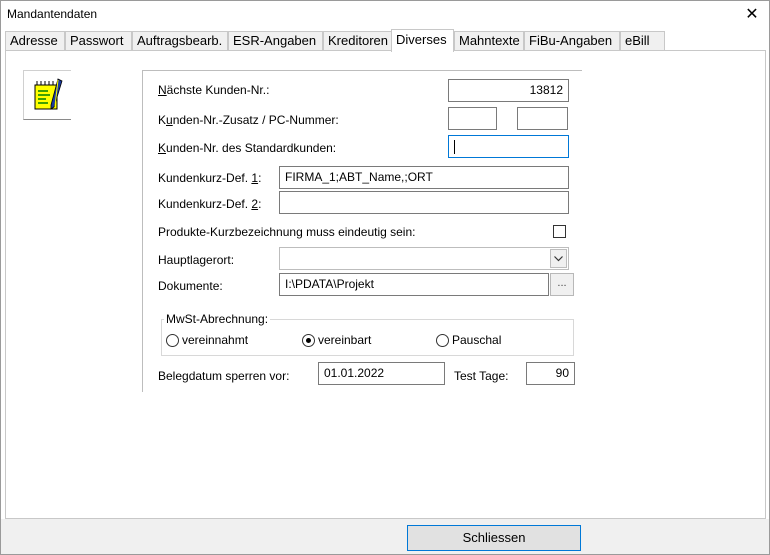 The height and width of the screenshot is (555, 770). I want to click on tab-kreditoren: Kreditoren, so click(357, 41).